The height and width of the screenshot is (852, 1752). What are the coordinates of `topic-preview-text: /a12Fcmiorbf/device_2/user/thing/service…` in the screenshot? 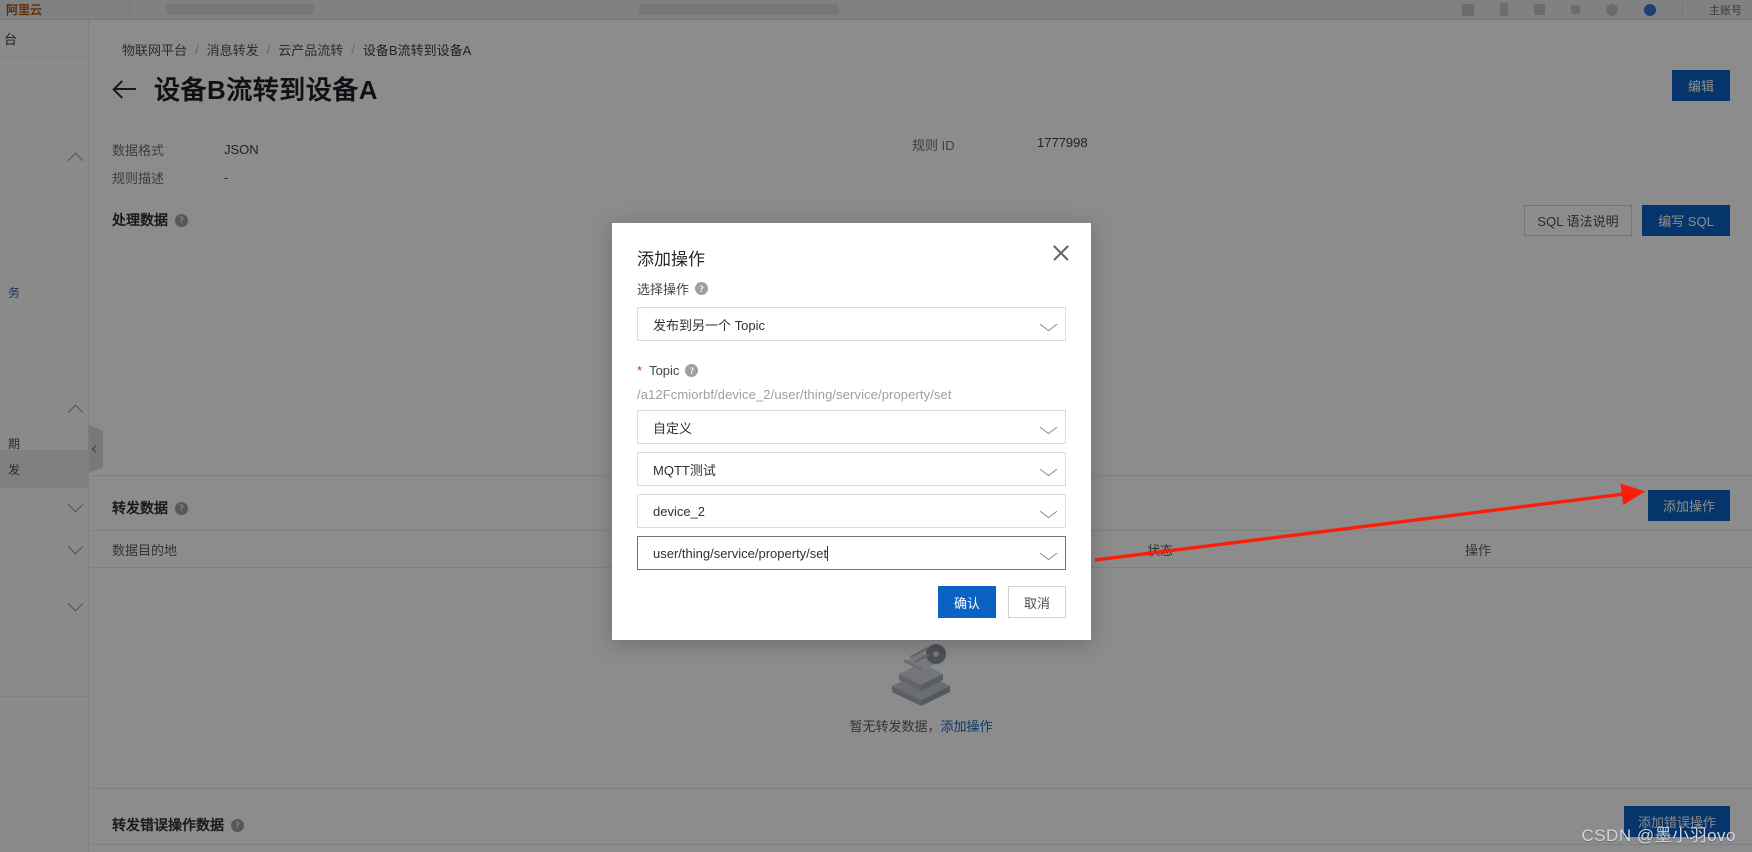 It's located at (794, 394).